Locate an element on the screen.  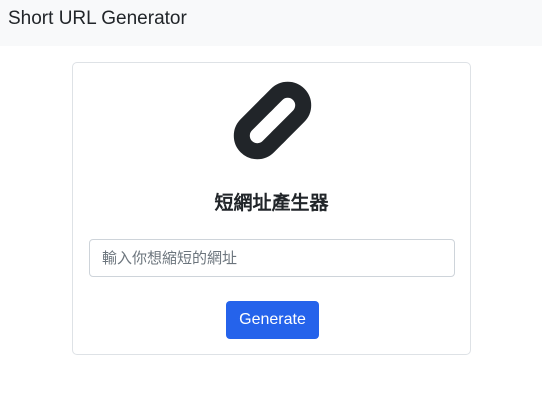
navbar-brand: Short URL Generator is located at coordinates (97, 18).